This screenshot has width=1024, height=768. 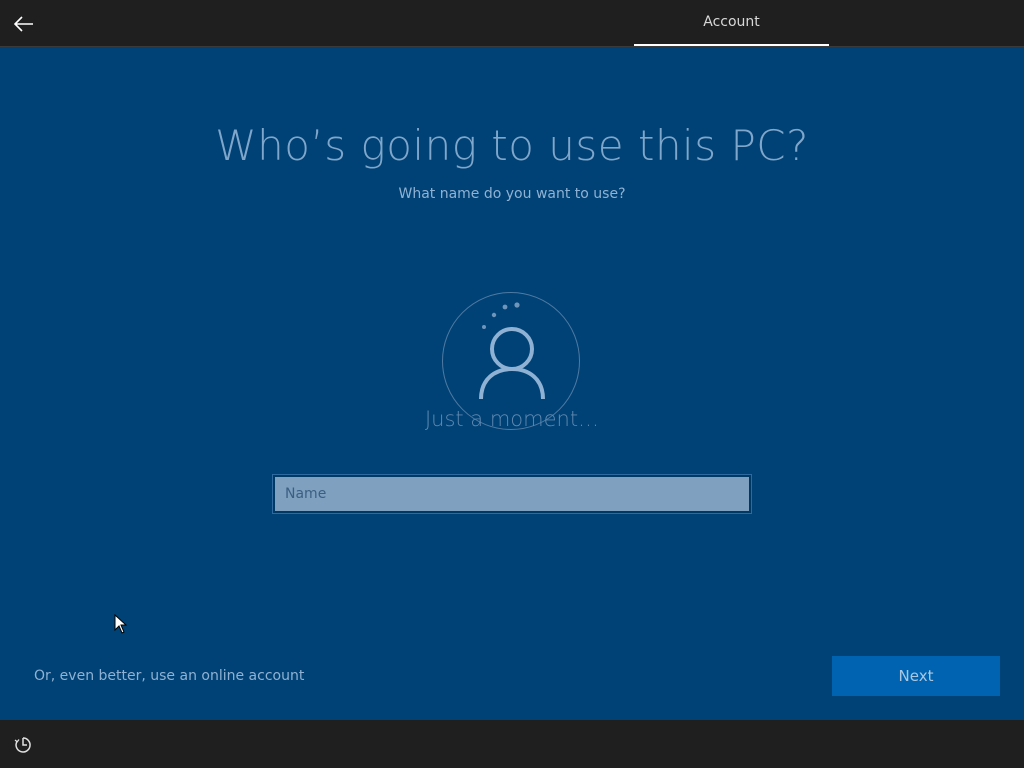 What do you see at coordinates (169, 676) in the screenshot?
I see `online-account-link: Or, even better, use an online account` at bounding box center [169, 676].